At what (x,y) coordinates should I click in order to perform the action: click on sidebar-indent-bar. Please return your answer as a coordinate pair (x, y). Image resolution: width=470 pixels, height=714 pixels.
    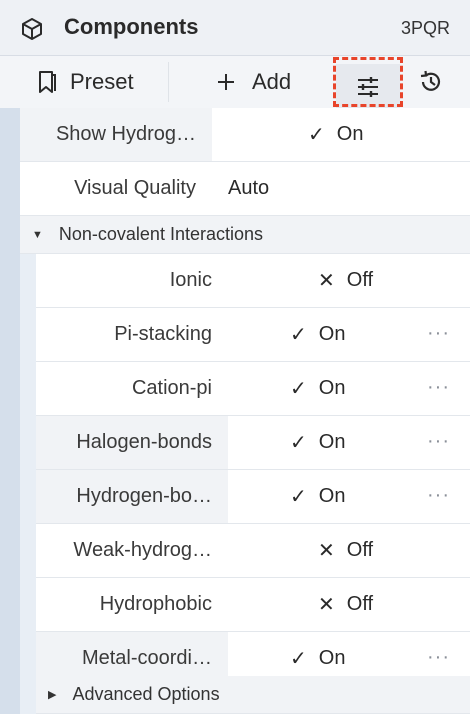
    Looking at the image, I should click on (10, 411).